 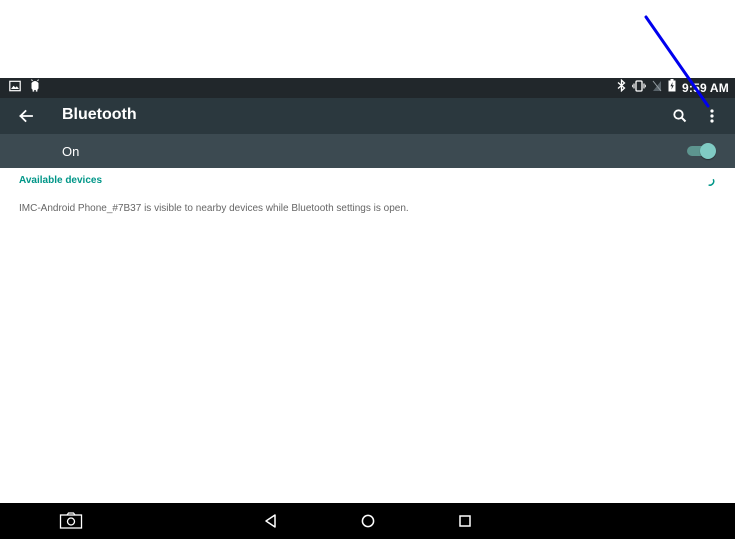 I want to click on battery-charging-icon, so click(x=672, y=88).